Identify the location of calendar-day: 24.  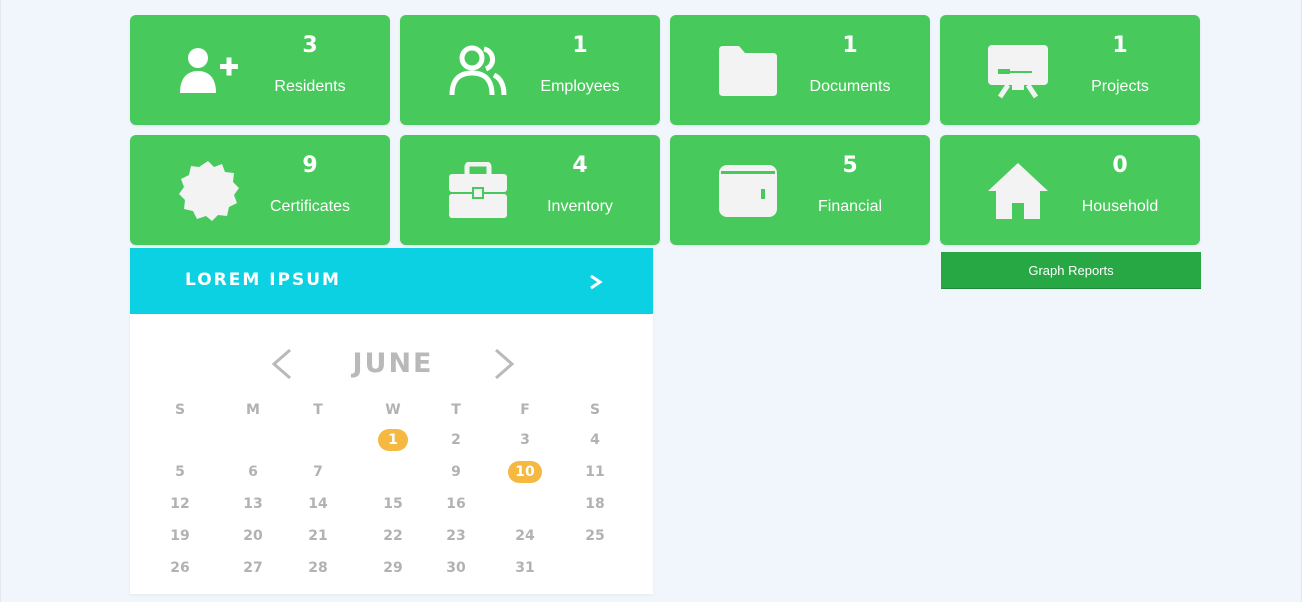
(525, 536).